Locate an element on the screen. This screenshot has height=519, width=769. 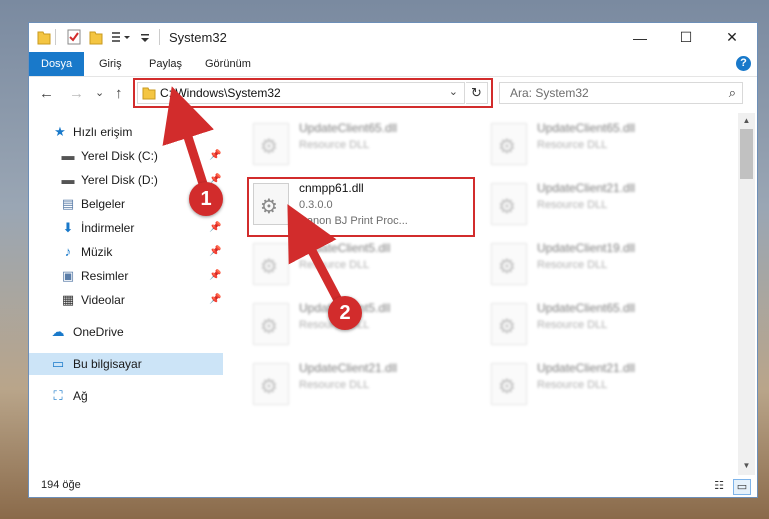
annotation-arrows is located at coordinates (253, 196).